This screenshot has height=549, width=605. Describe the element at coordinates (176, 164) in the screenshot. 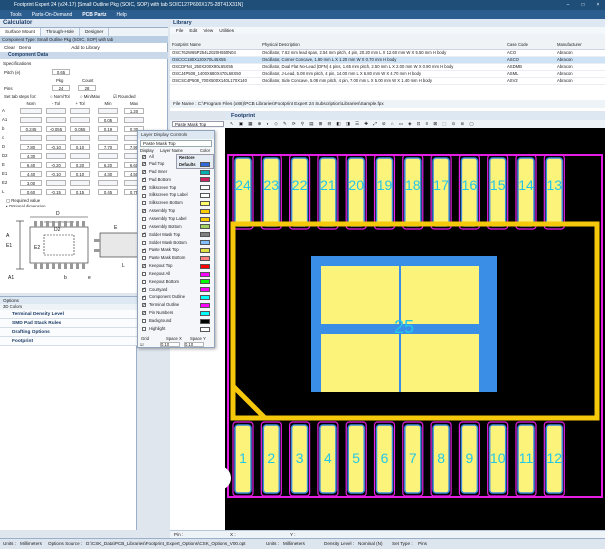

I see `layer-row: Pad Top` at that location.